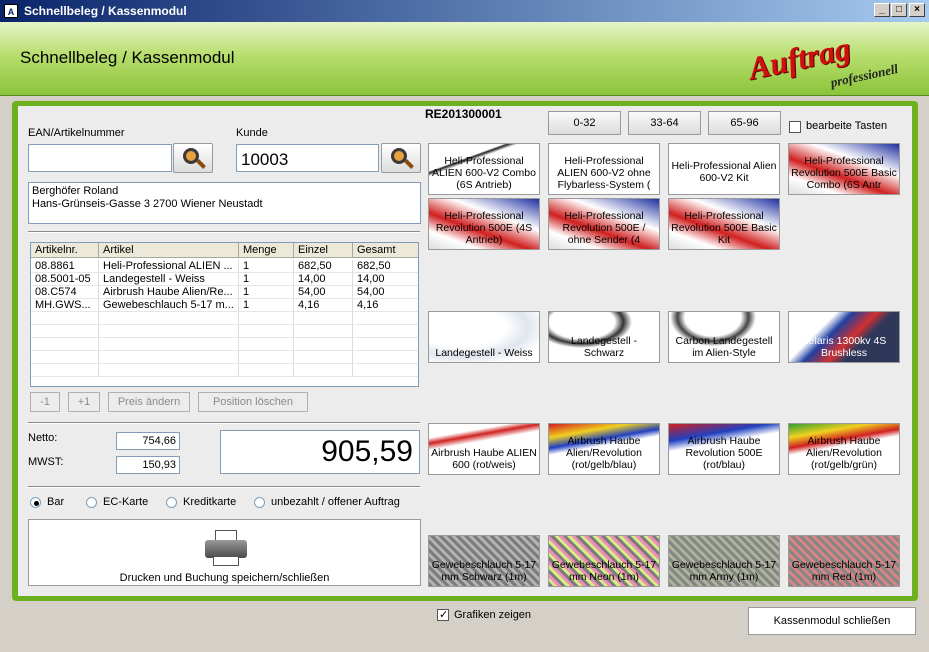  Describe the element at coordinates (604, 571) in the screenshot. I see `product-label: Gewebeschlauch 5-17 mm Neon (1m)` at that location.